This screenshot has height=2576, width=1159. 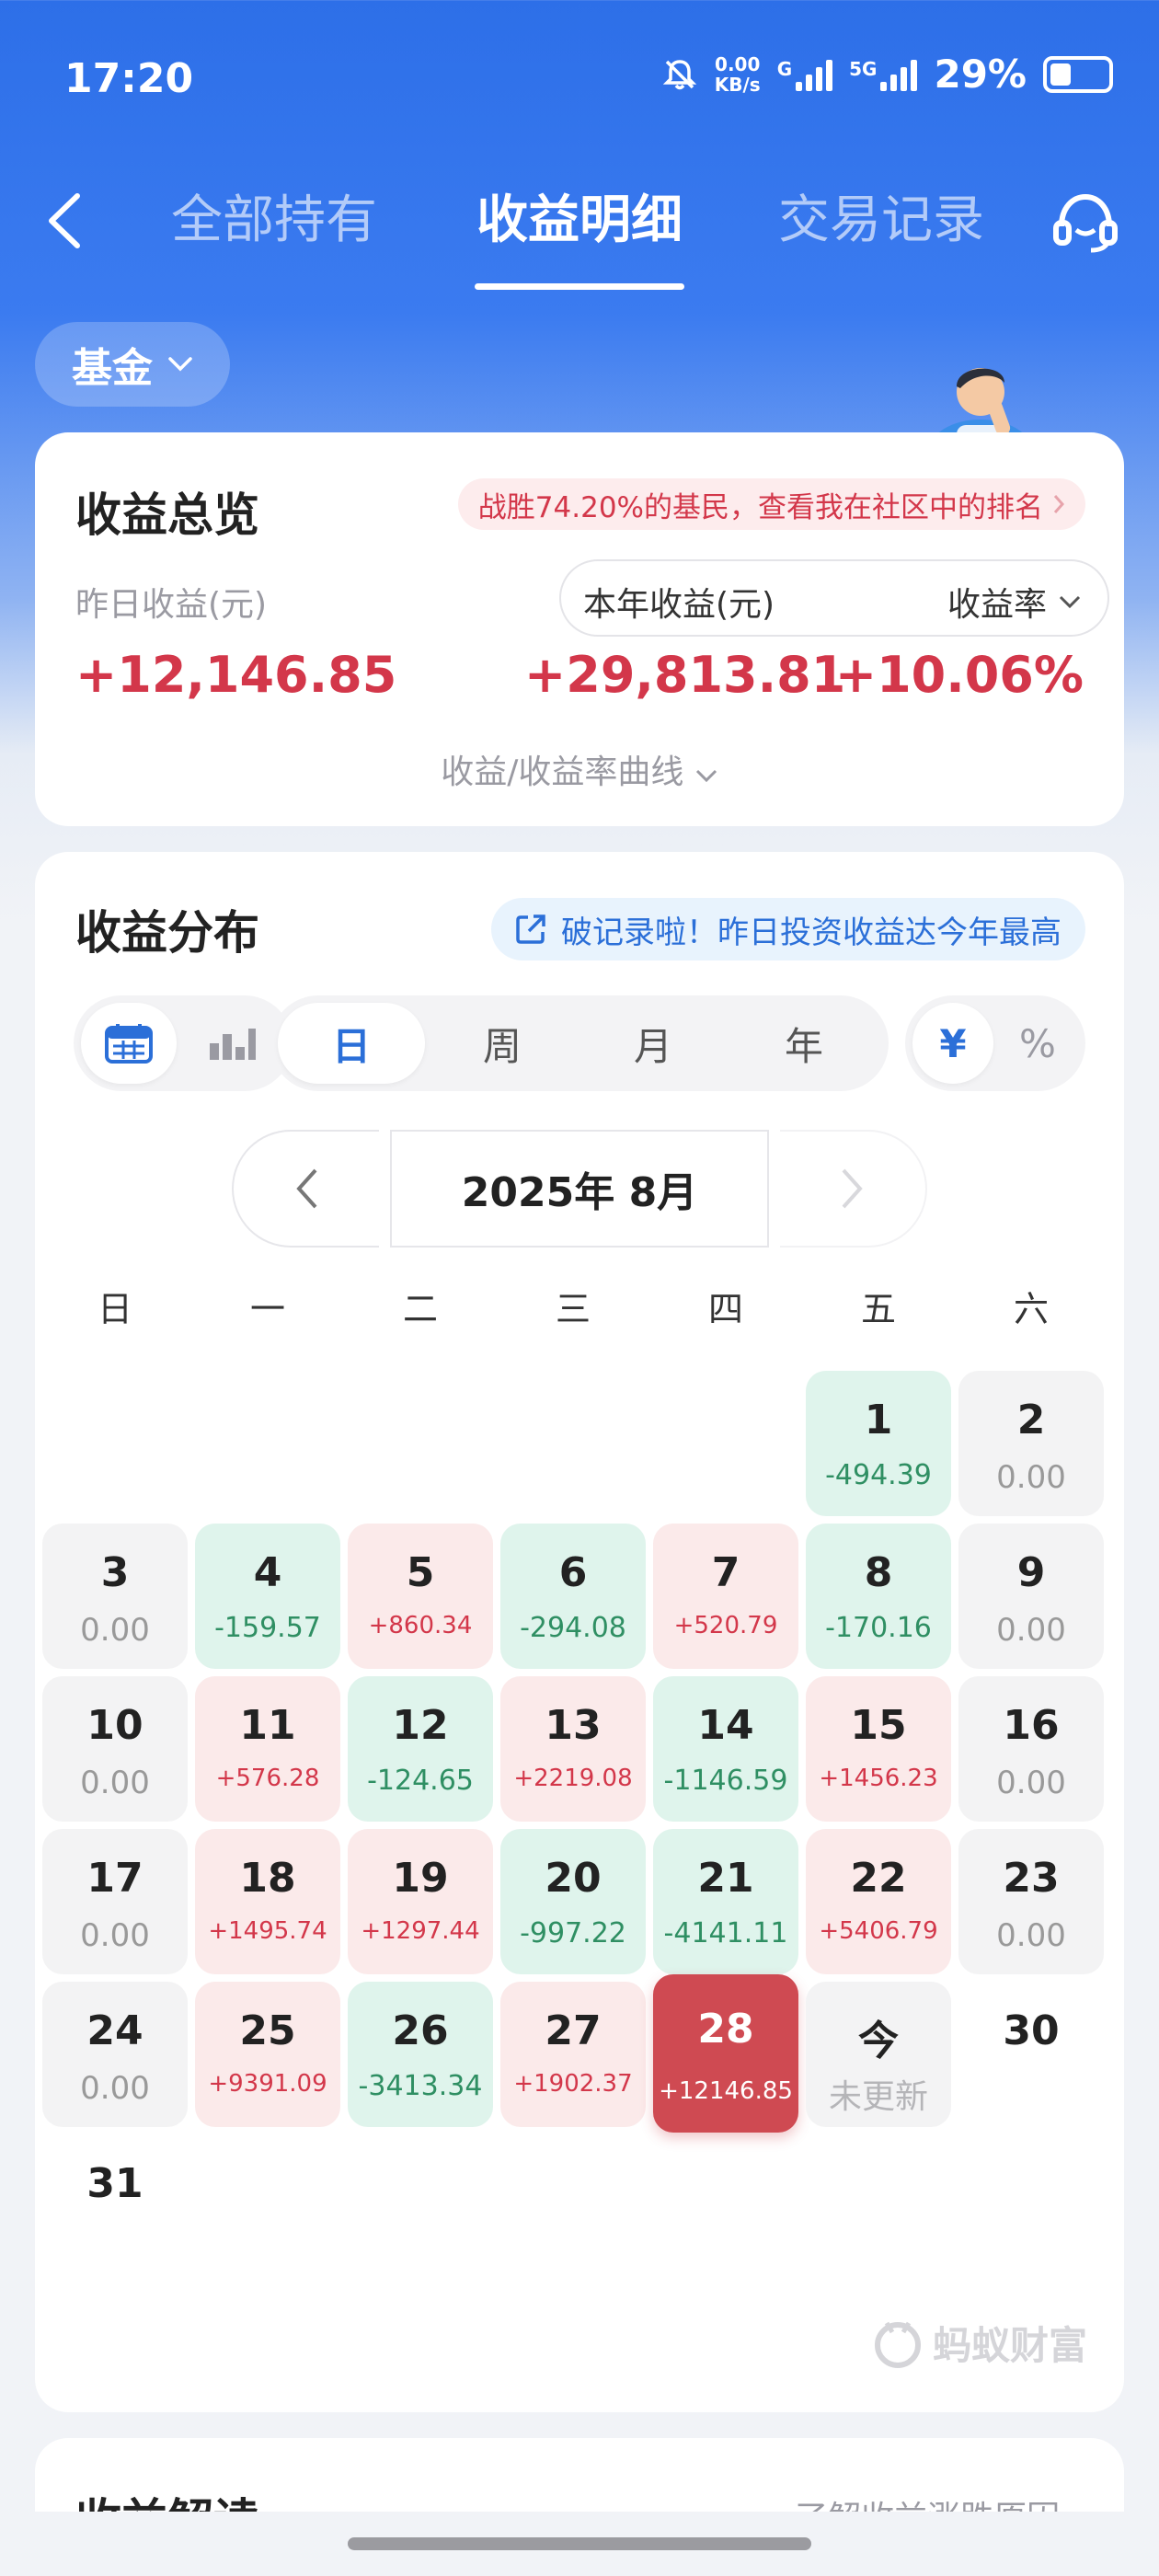 I want to click on calendar-day-27: 27 +1902.37, so click(x=573, y=2054).